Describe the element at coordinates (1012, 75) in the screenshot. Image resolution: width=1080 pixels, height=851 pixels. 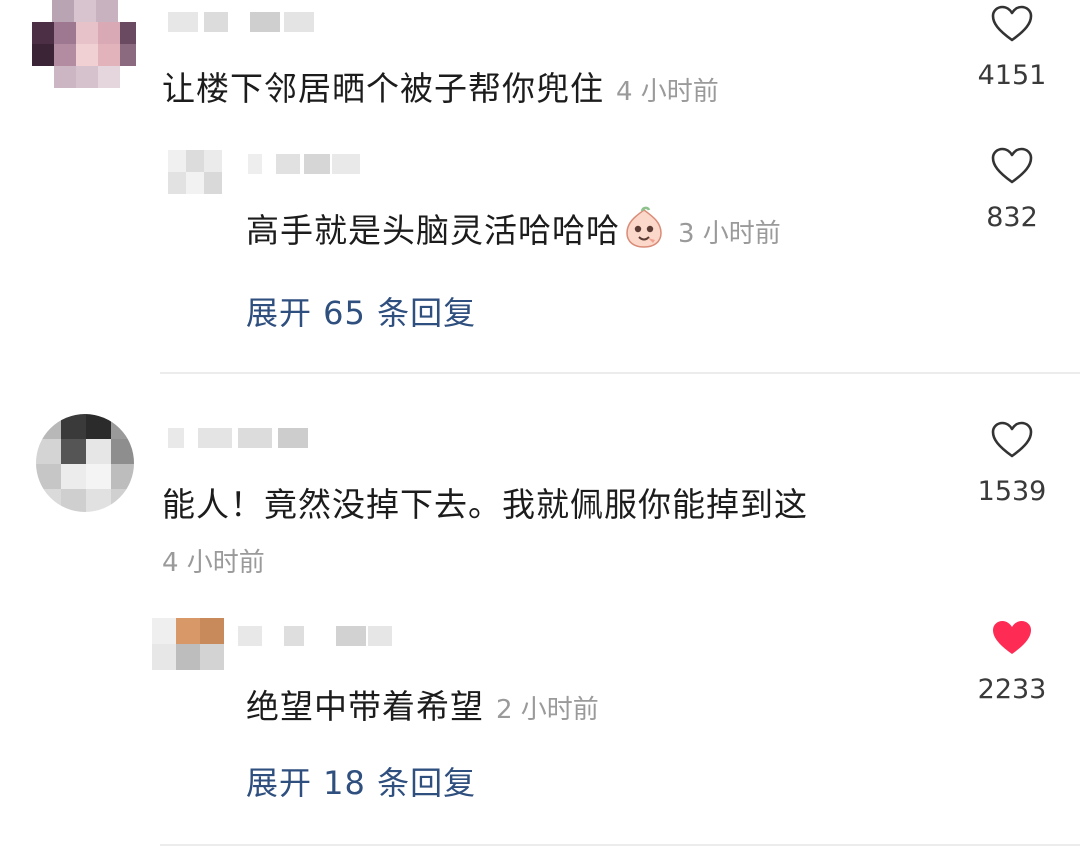
I see `like-count: 4151` at that location.